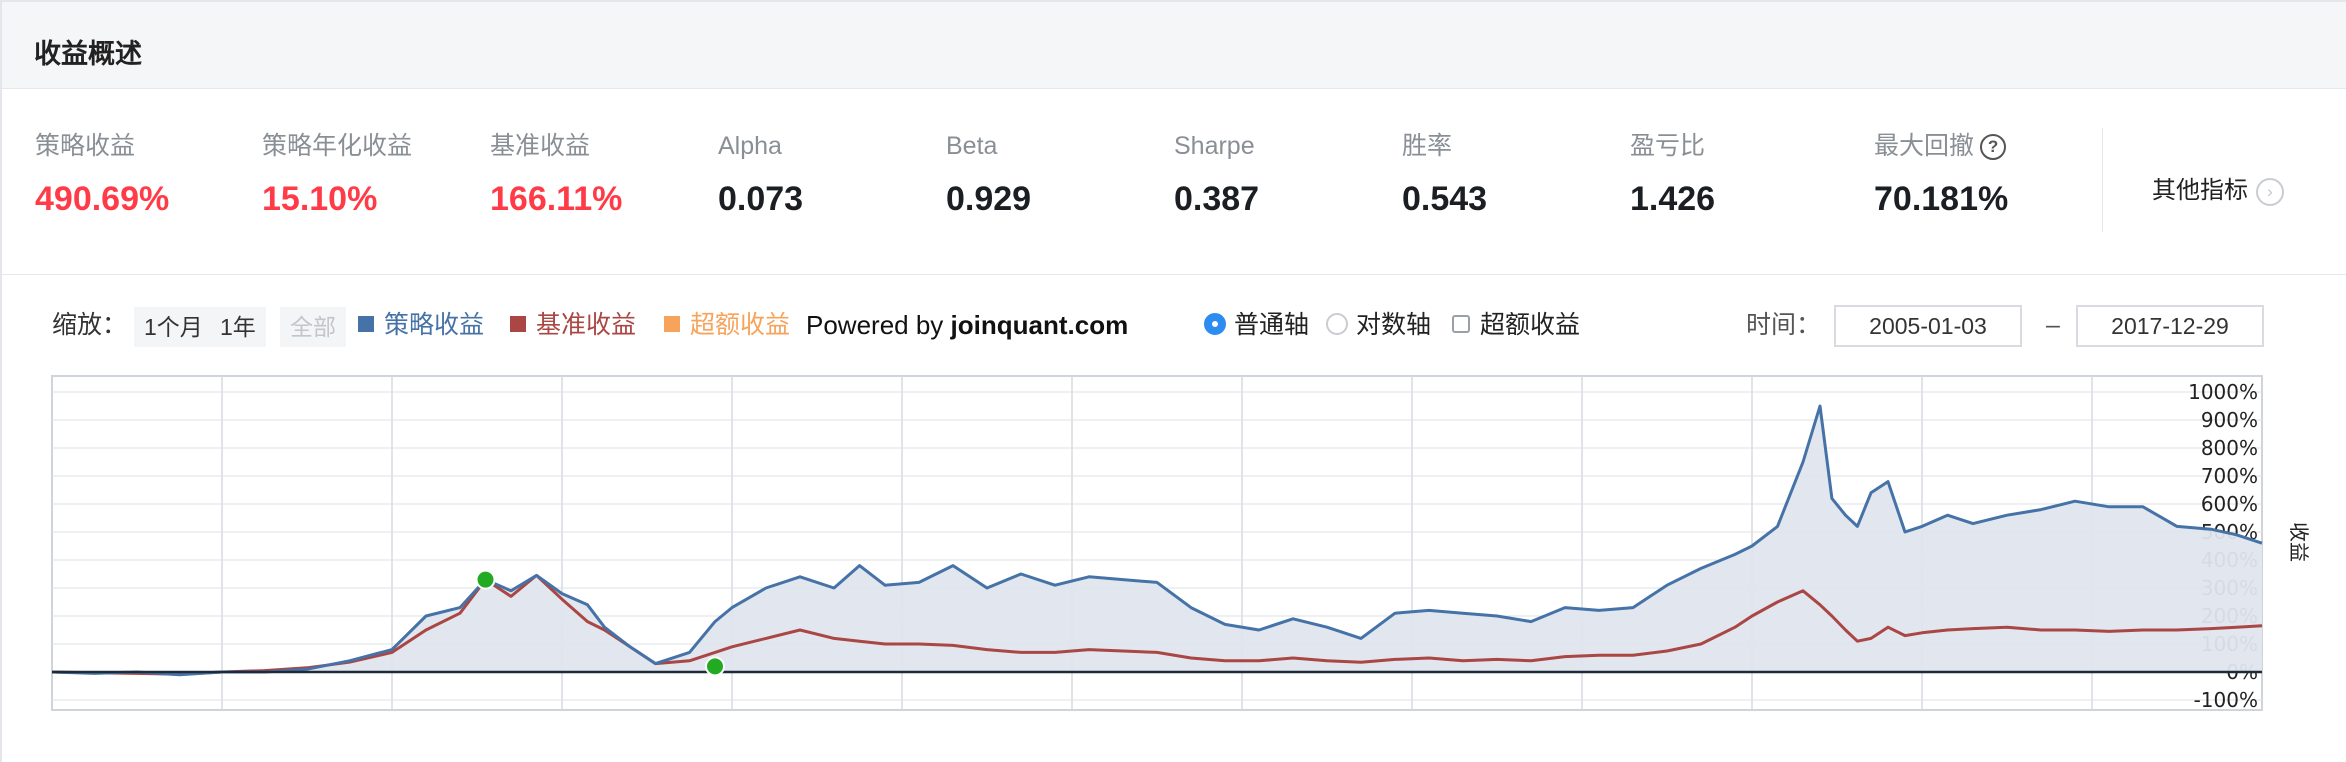 The width and height of the screenshot is (2346, 762). What do you see at coordinates (2102, 180) in the screenshot?
I see `divider` at bounding box center [2102, 180].